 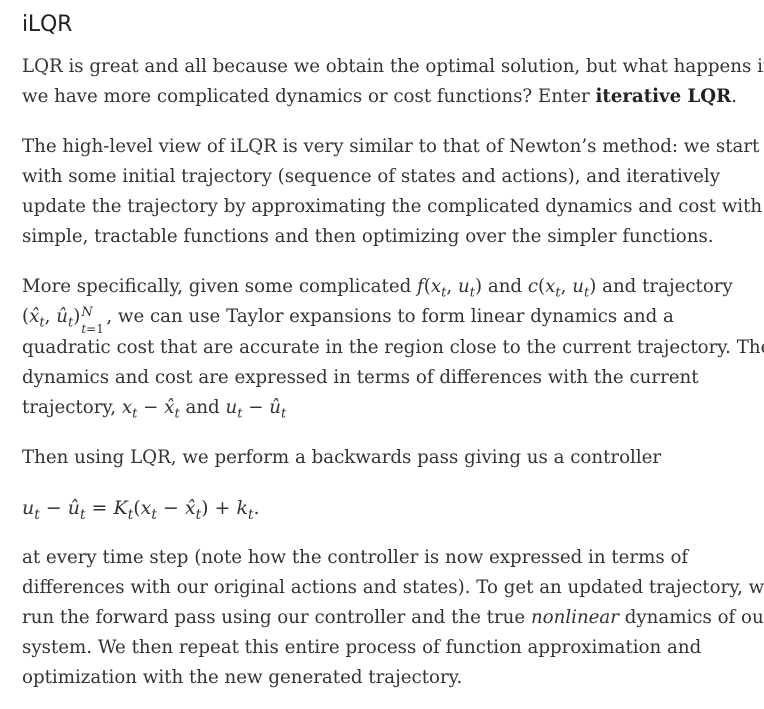 I want to click on action-difference-math: ut − ût, so click(x=256, y=409).